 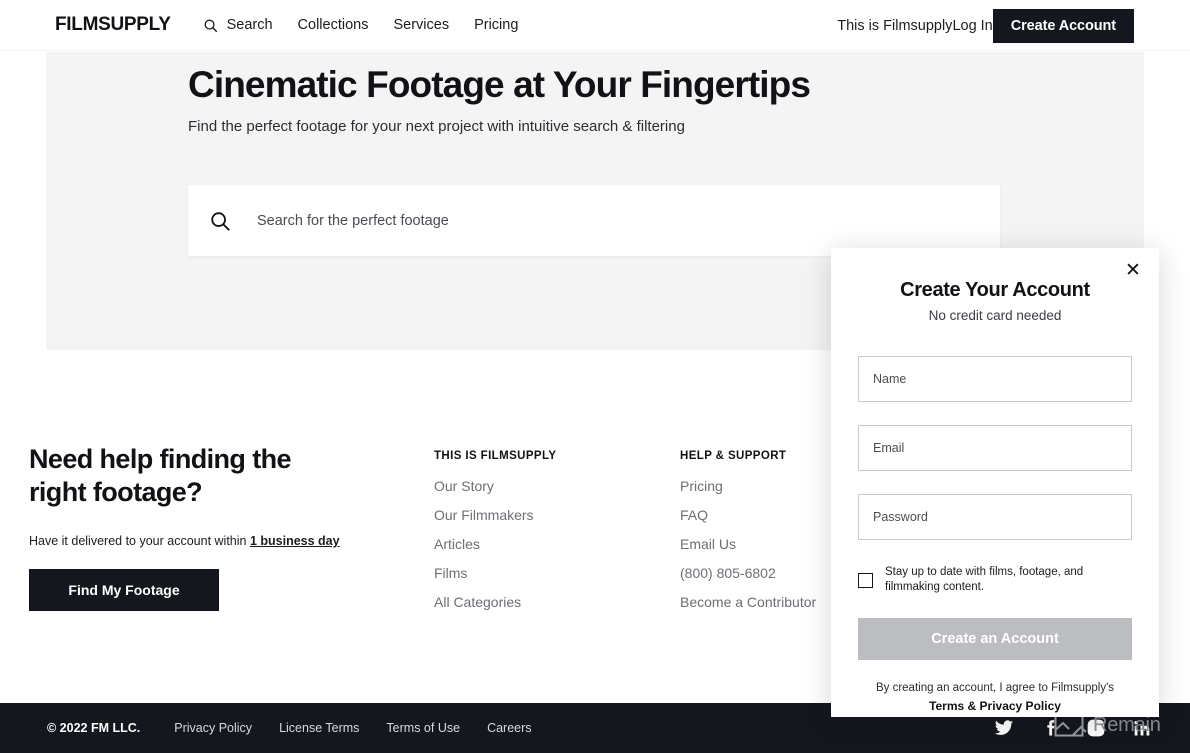 What do you see at coordinates (995, 706) in the screenshot?
I see `terms-privacy-policy-link: Terms & Privacy Policy` at bounding box center [995, 706].